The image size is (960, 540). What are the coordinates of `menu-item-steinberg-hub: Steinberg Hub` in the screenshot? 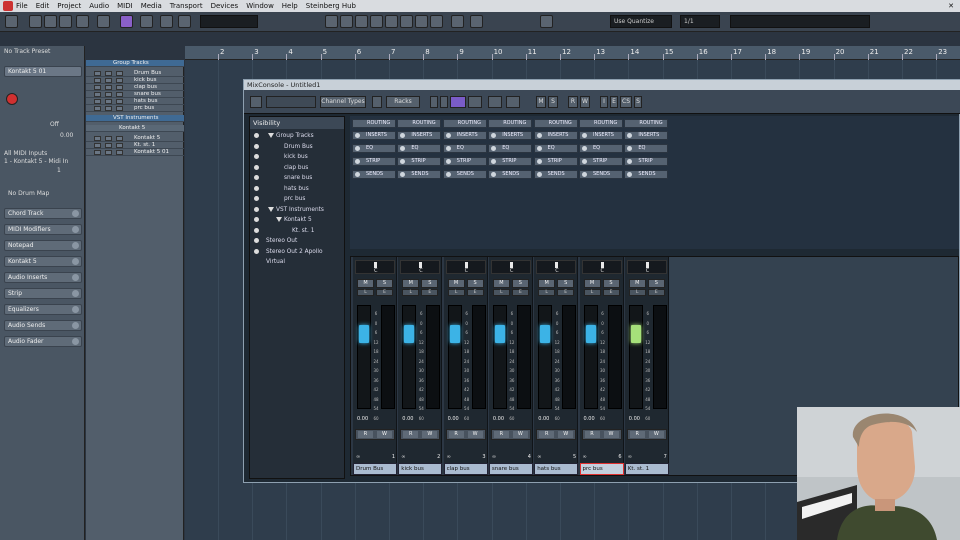 It's located at (331, 6).